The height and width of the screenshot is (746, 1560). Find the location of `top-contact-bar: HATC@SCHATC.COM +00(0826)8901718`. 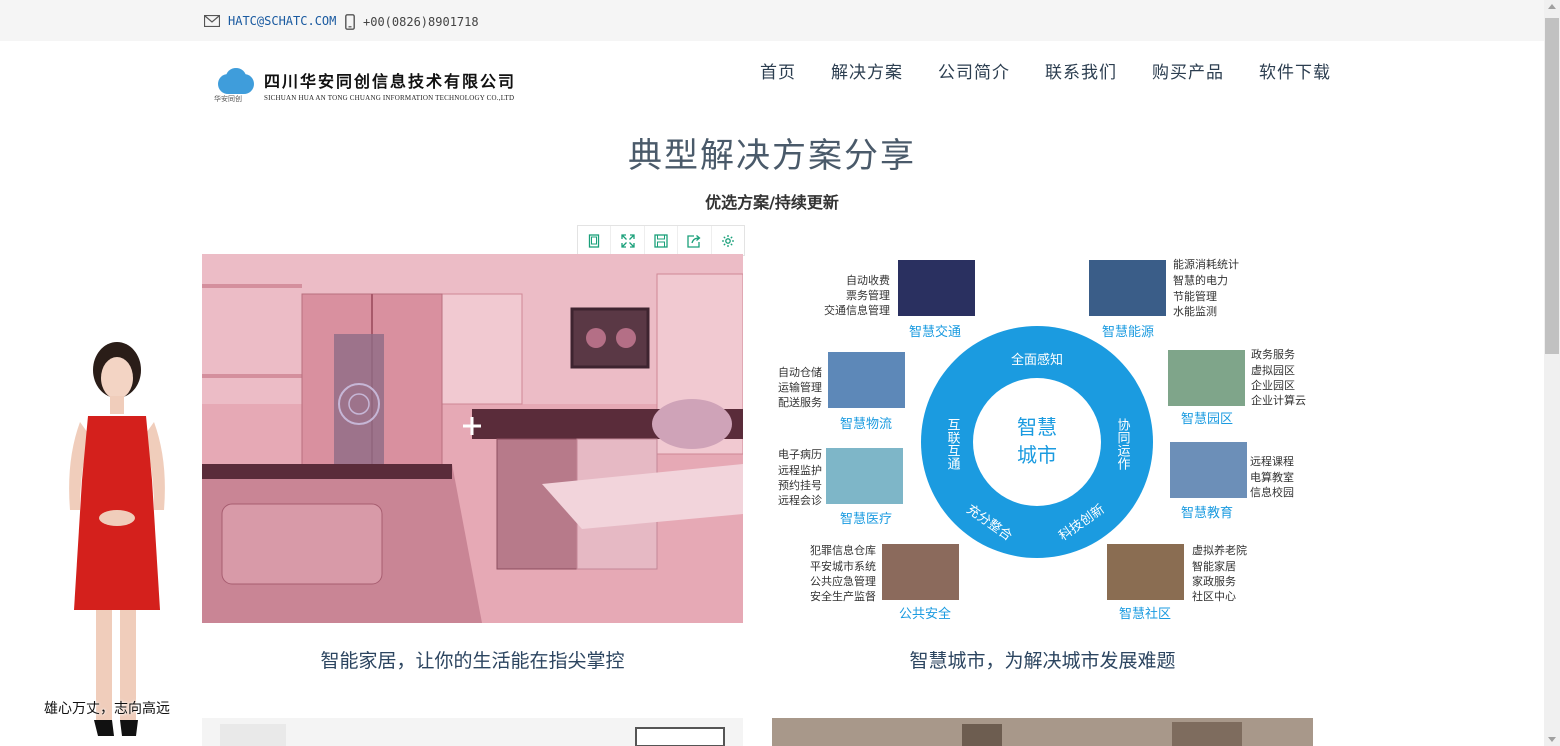

top-contact-bar: HATC@SCHATC.COM +00(0826)8901718 is located at coordinates (772, 20).